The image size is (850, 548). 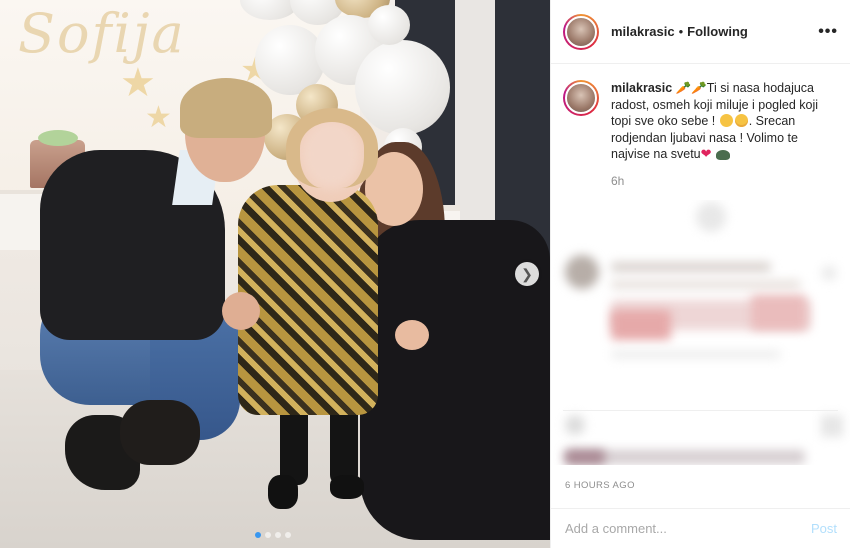 What do you see at coordinates (700, 410) in the screenshot?
I see `divider` at bounding box center [700, 410].